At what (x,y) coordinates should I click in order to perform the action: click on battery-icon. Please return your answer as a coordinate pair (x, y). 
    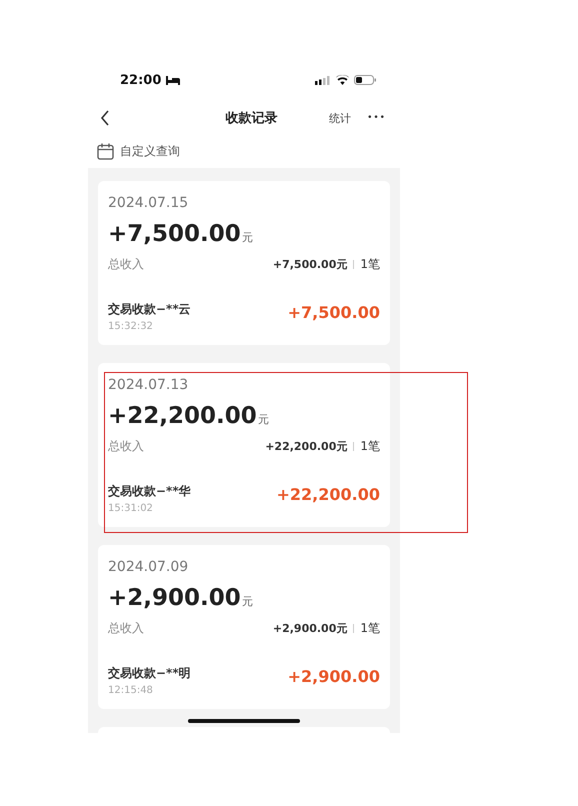
    Looking at the image, I should click on (365, 80).